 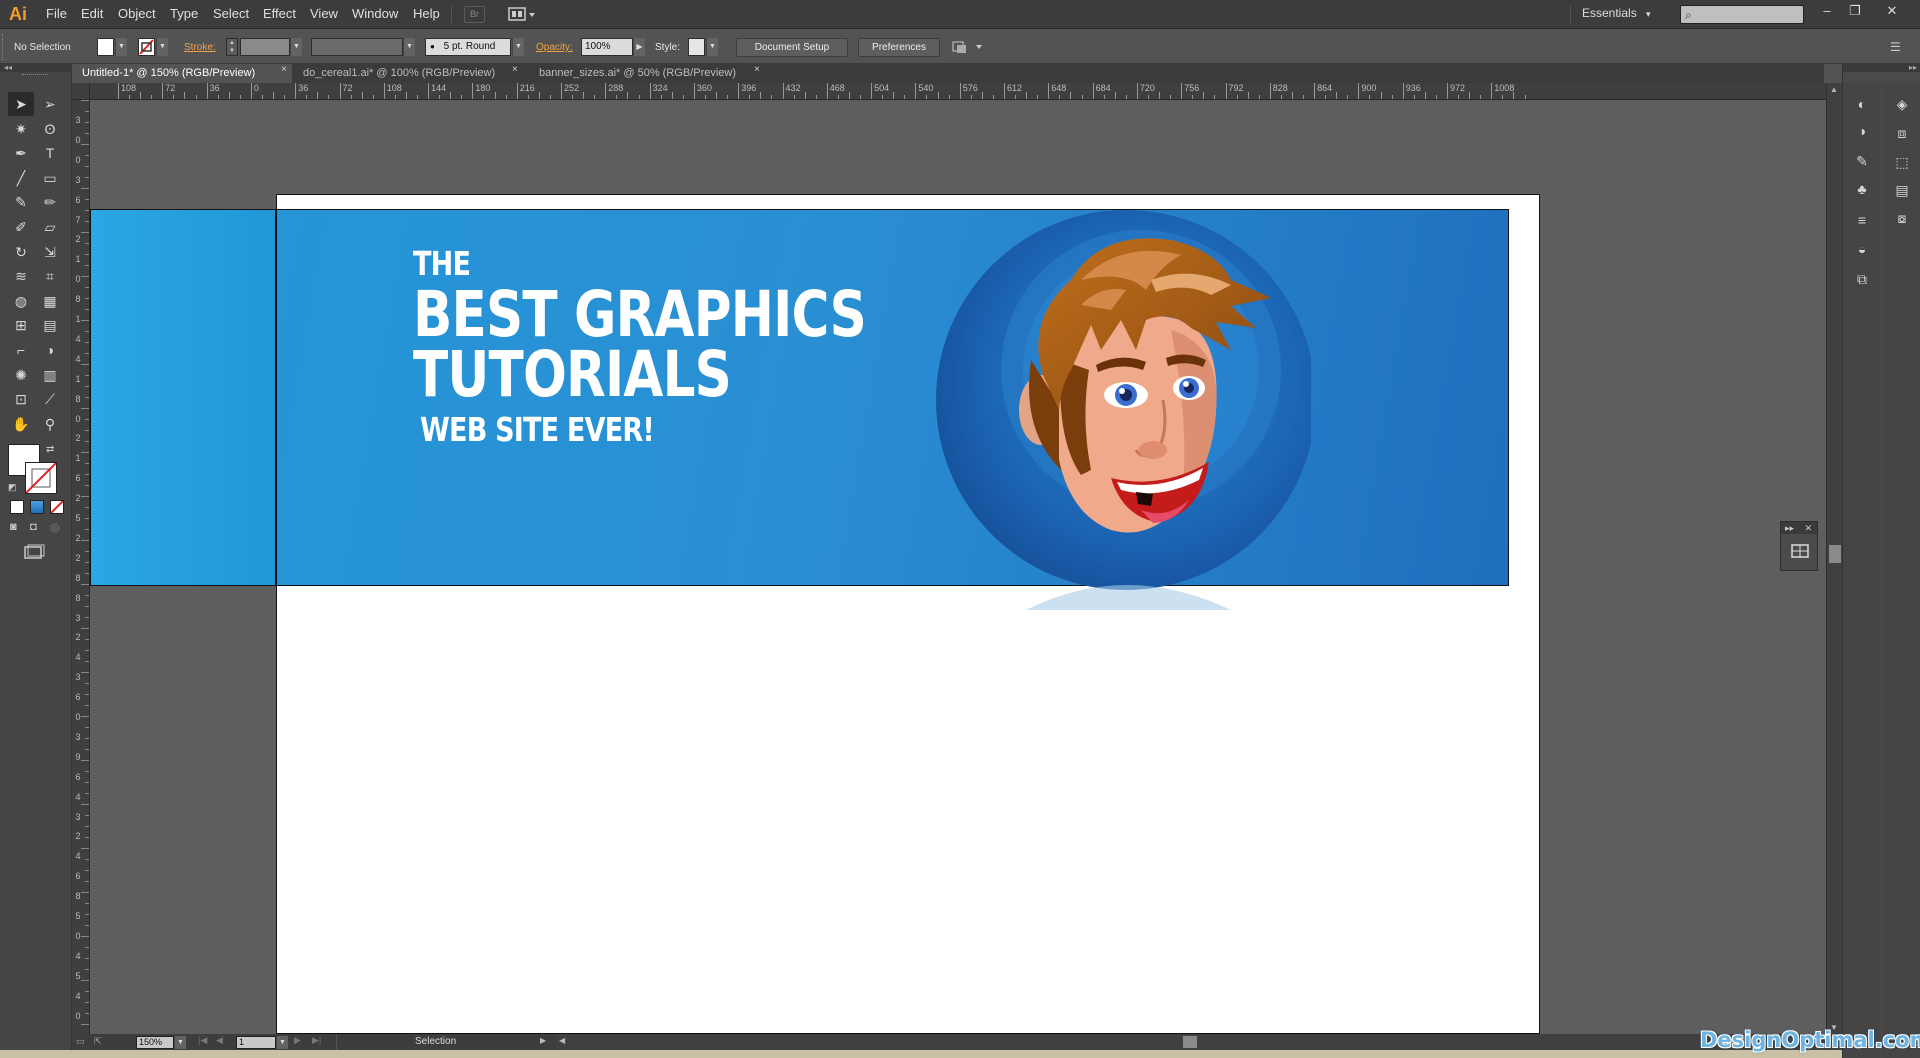 I want to click on artboards-panel-icon: ⧉, so click(x=1862, y=279).